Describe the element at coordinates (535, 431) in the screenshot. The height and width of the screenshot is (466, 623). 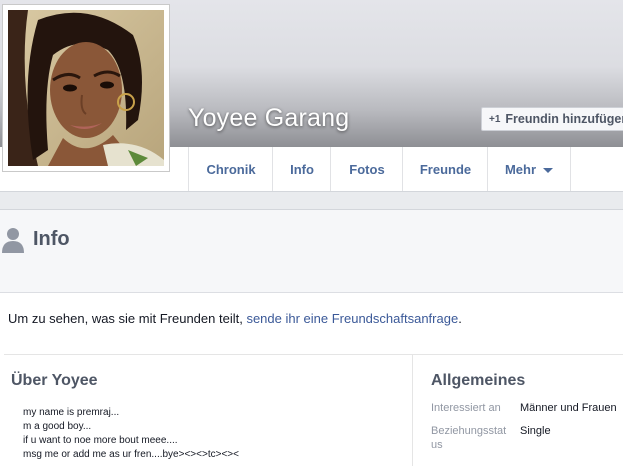
I see `relationship-value: Single` at that location.